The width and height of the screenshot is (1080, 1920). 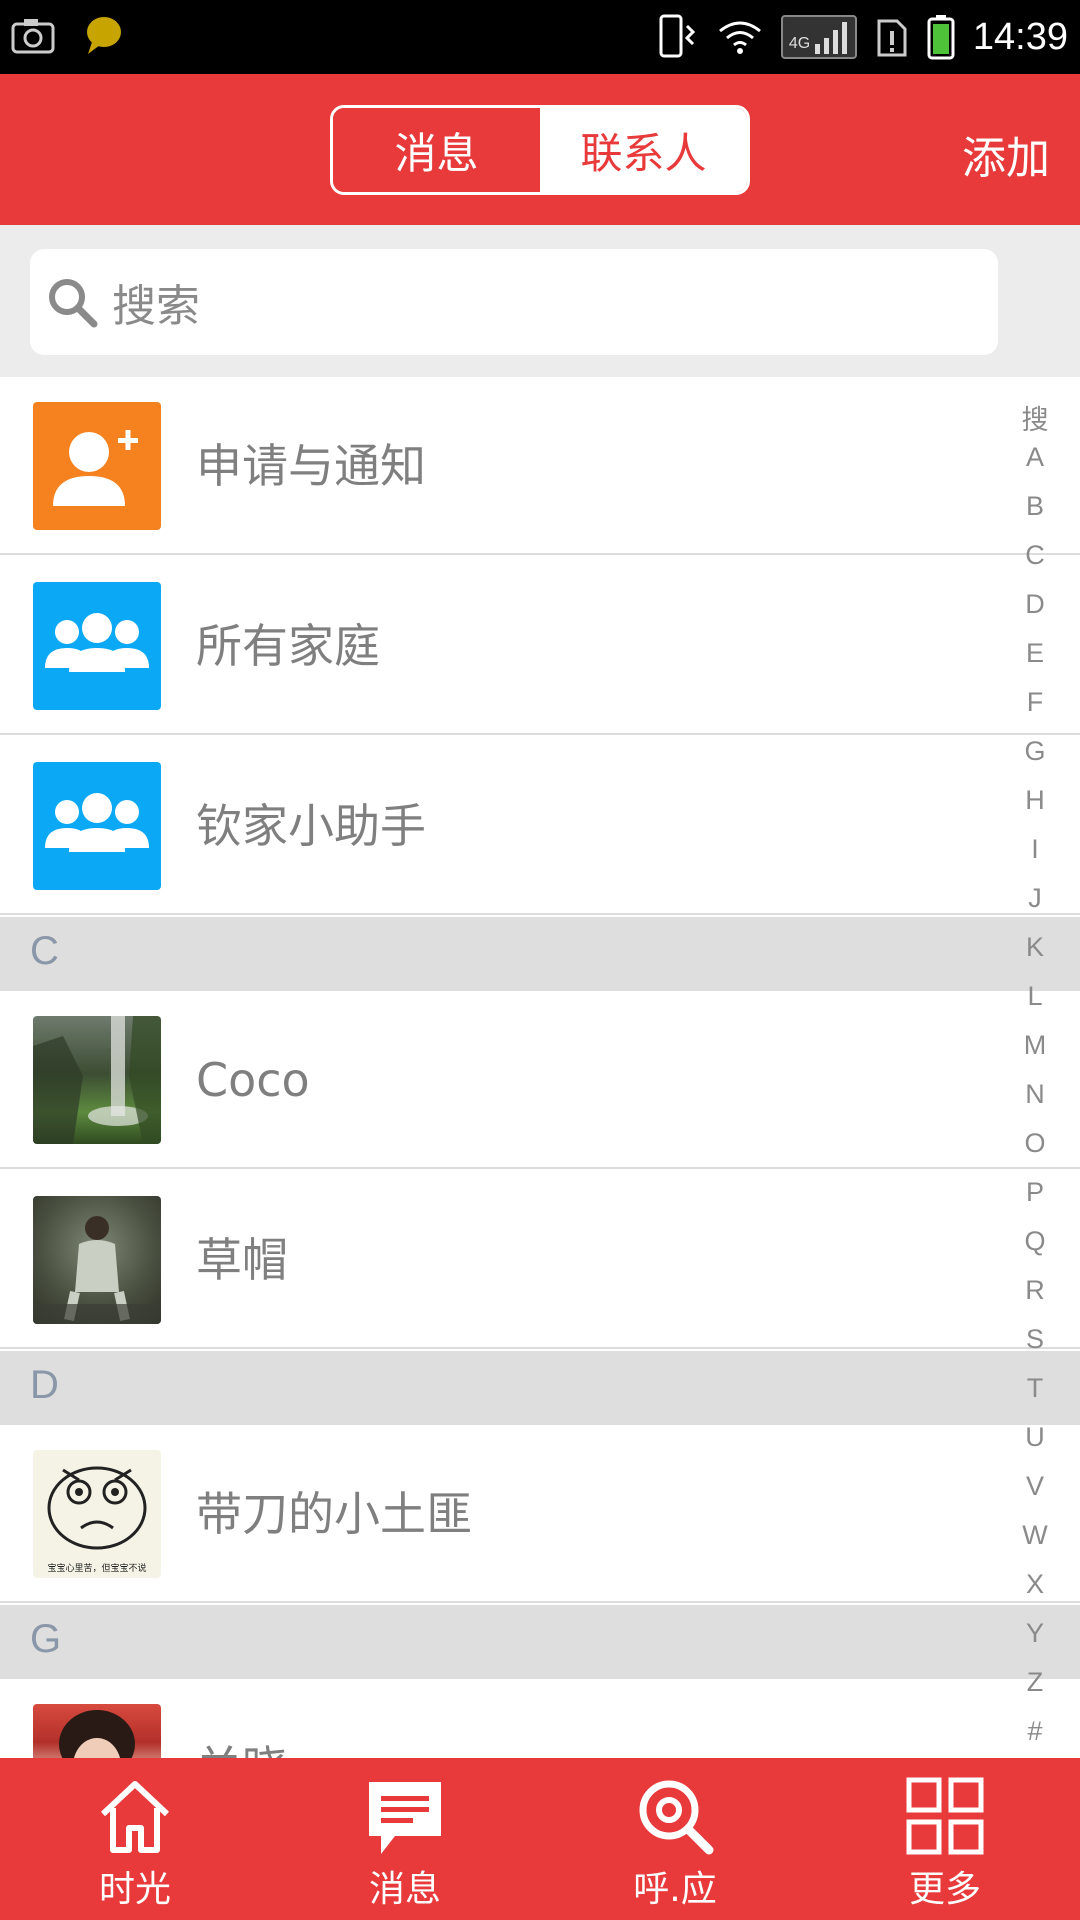 I want to click on index-letter: G, so click(x=1035, y=751).